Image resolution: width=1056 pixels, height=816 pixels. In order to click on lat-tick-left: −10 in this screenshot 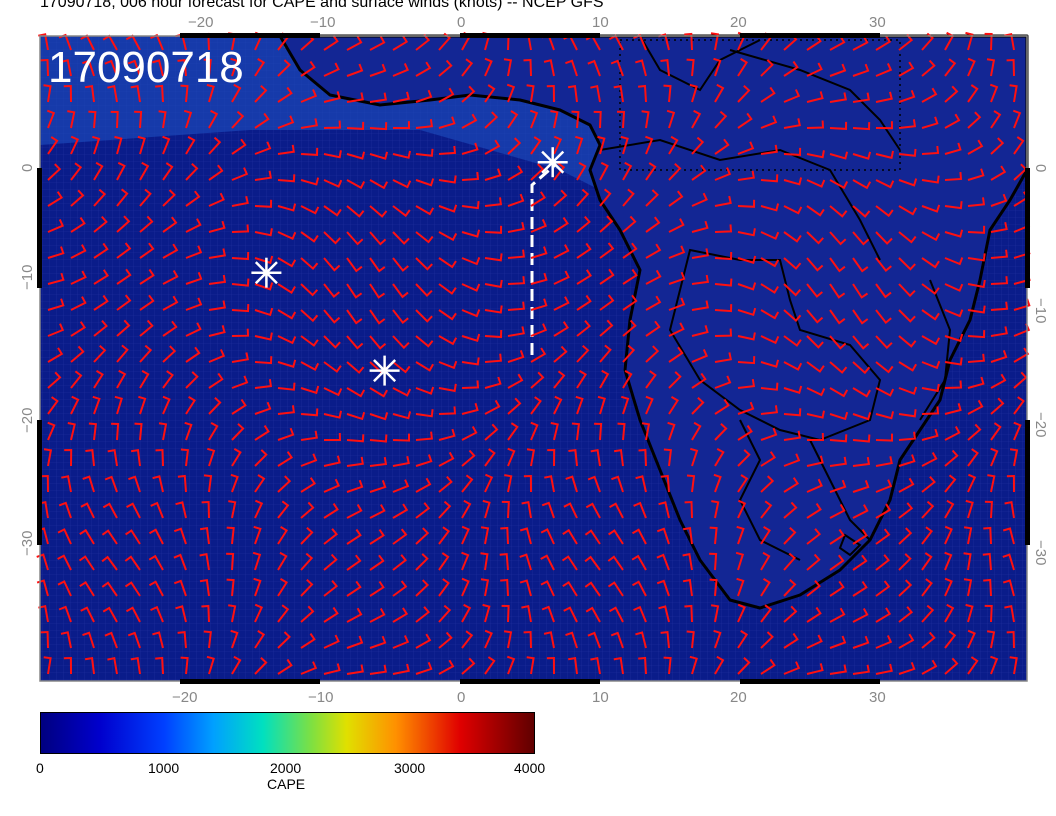, I will do `click(27, 277)`.